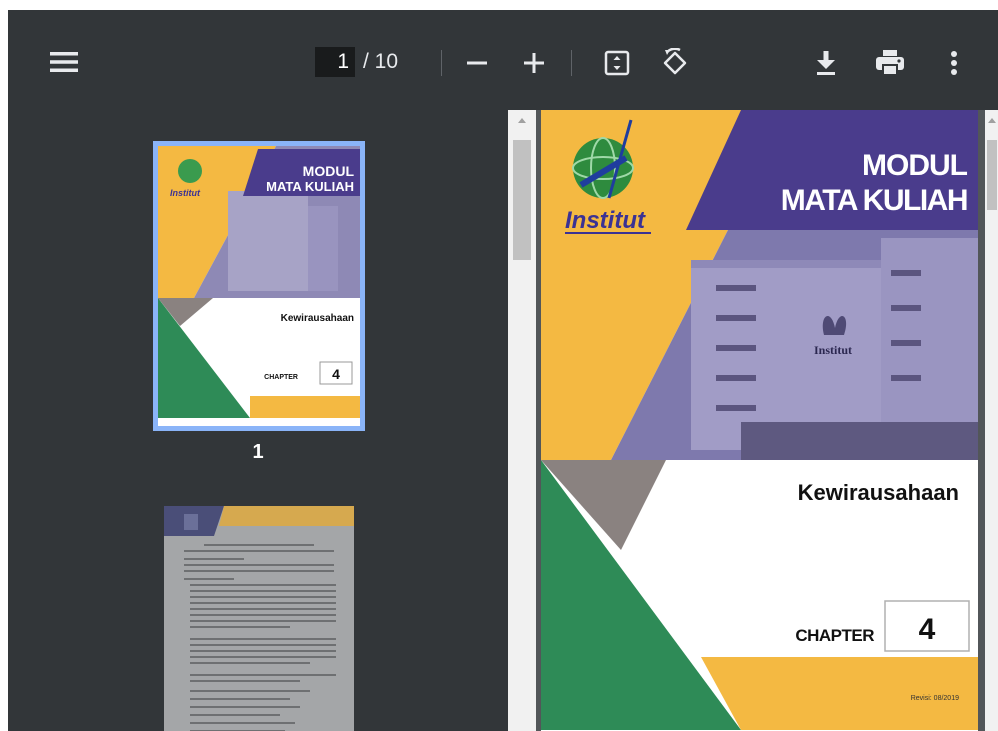 The height and width of the screenshot is (731, 998). Describe the element at coordinates (874, 200) in the screenshot. I see `cover-title-line2: MATA KULIAH` at that location.